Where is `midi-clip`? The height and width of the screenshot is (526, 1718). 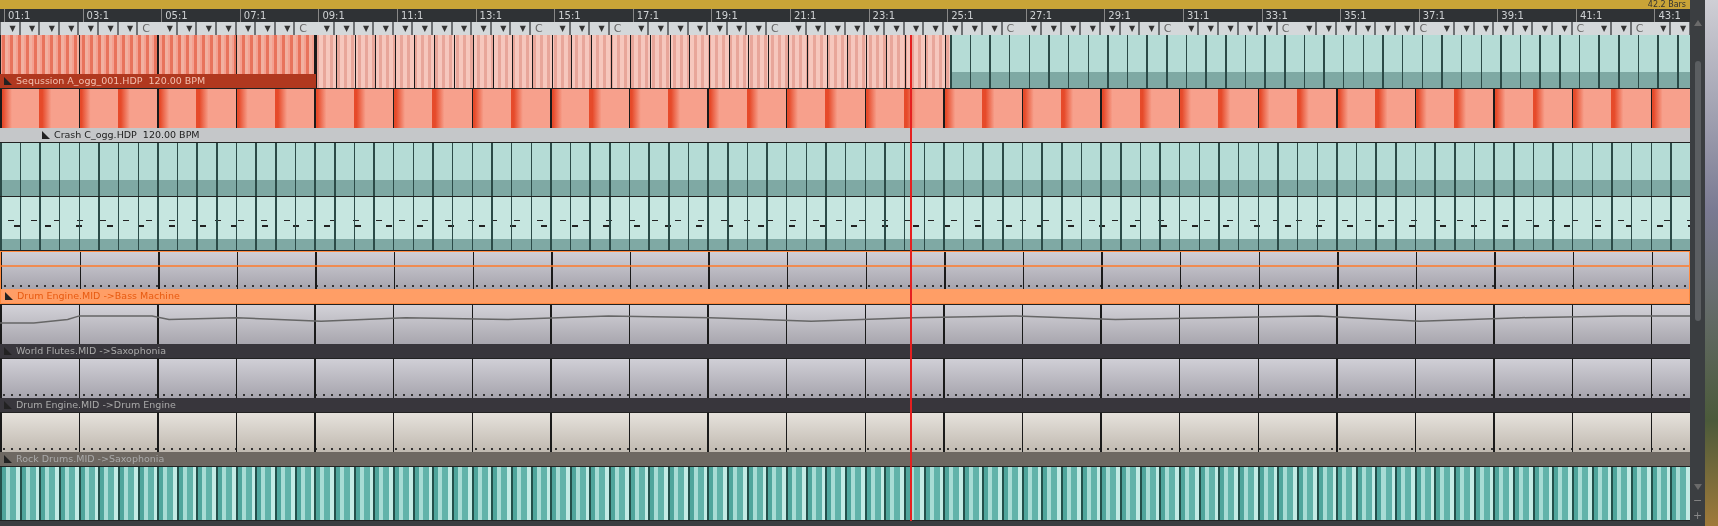 midi-clip is located at coordinates (845, 224).